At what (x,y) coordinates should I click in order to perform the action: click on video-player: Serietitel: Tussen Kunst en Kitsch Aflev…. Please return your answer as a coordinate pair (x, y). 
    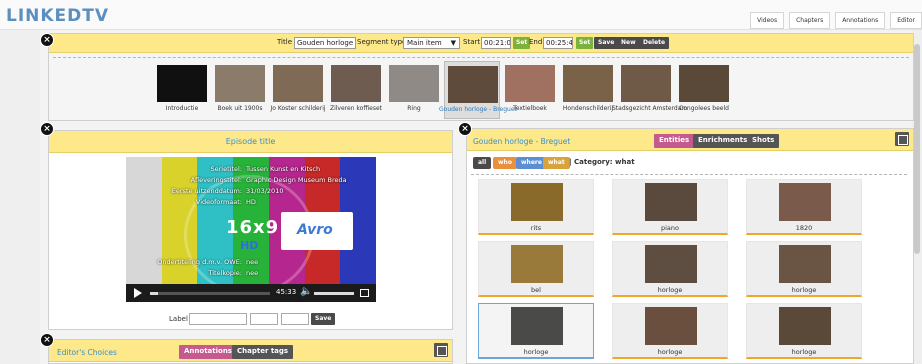
    Looking at the image, I should click on (251, 229).